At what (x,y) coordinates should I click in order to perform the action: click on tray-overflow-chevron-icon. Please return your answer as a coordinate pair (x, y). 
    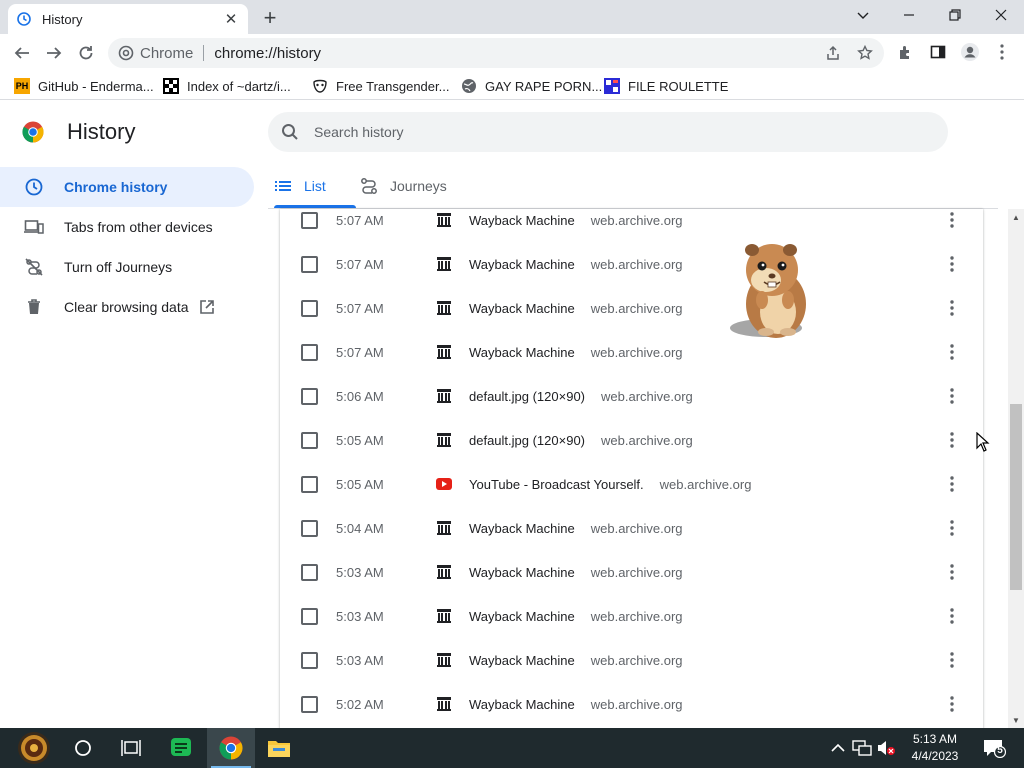
    Looking at the image, I should click on (838, 748).